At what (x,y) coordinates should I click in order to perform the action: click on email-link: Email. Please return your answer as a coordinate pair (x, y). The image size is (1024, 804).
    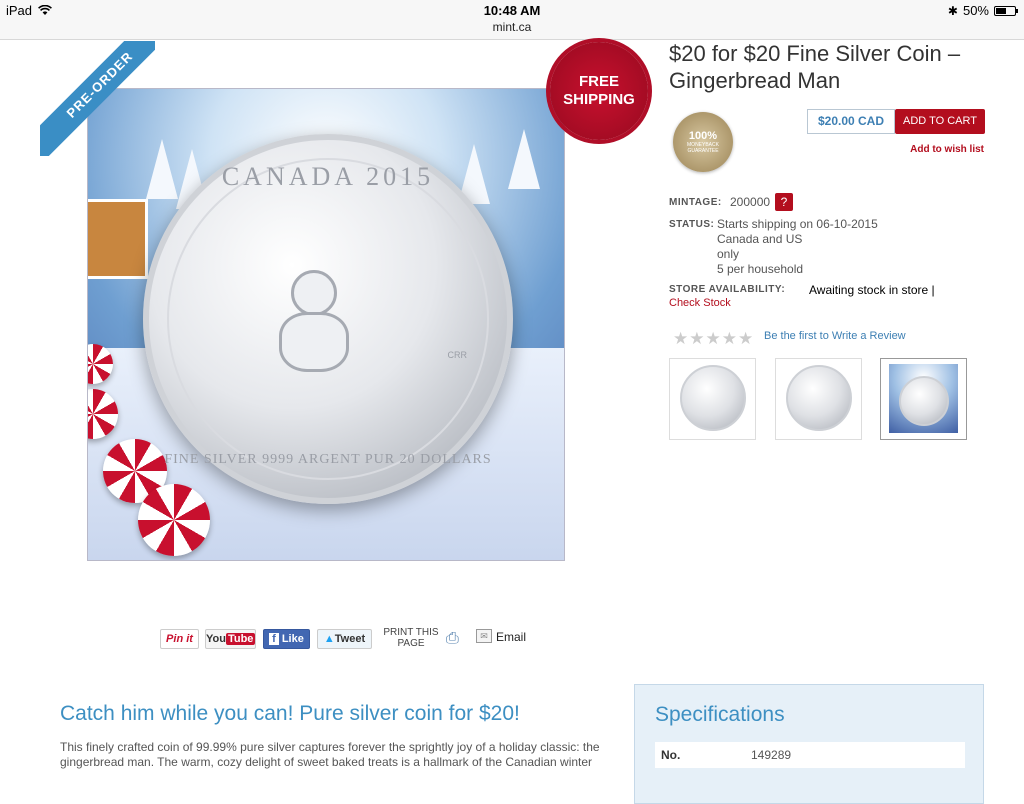
    Looking at the image, I should click on (511, 637).